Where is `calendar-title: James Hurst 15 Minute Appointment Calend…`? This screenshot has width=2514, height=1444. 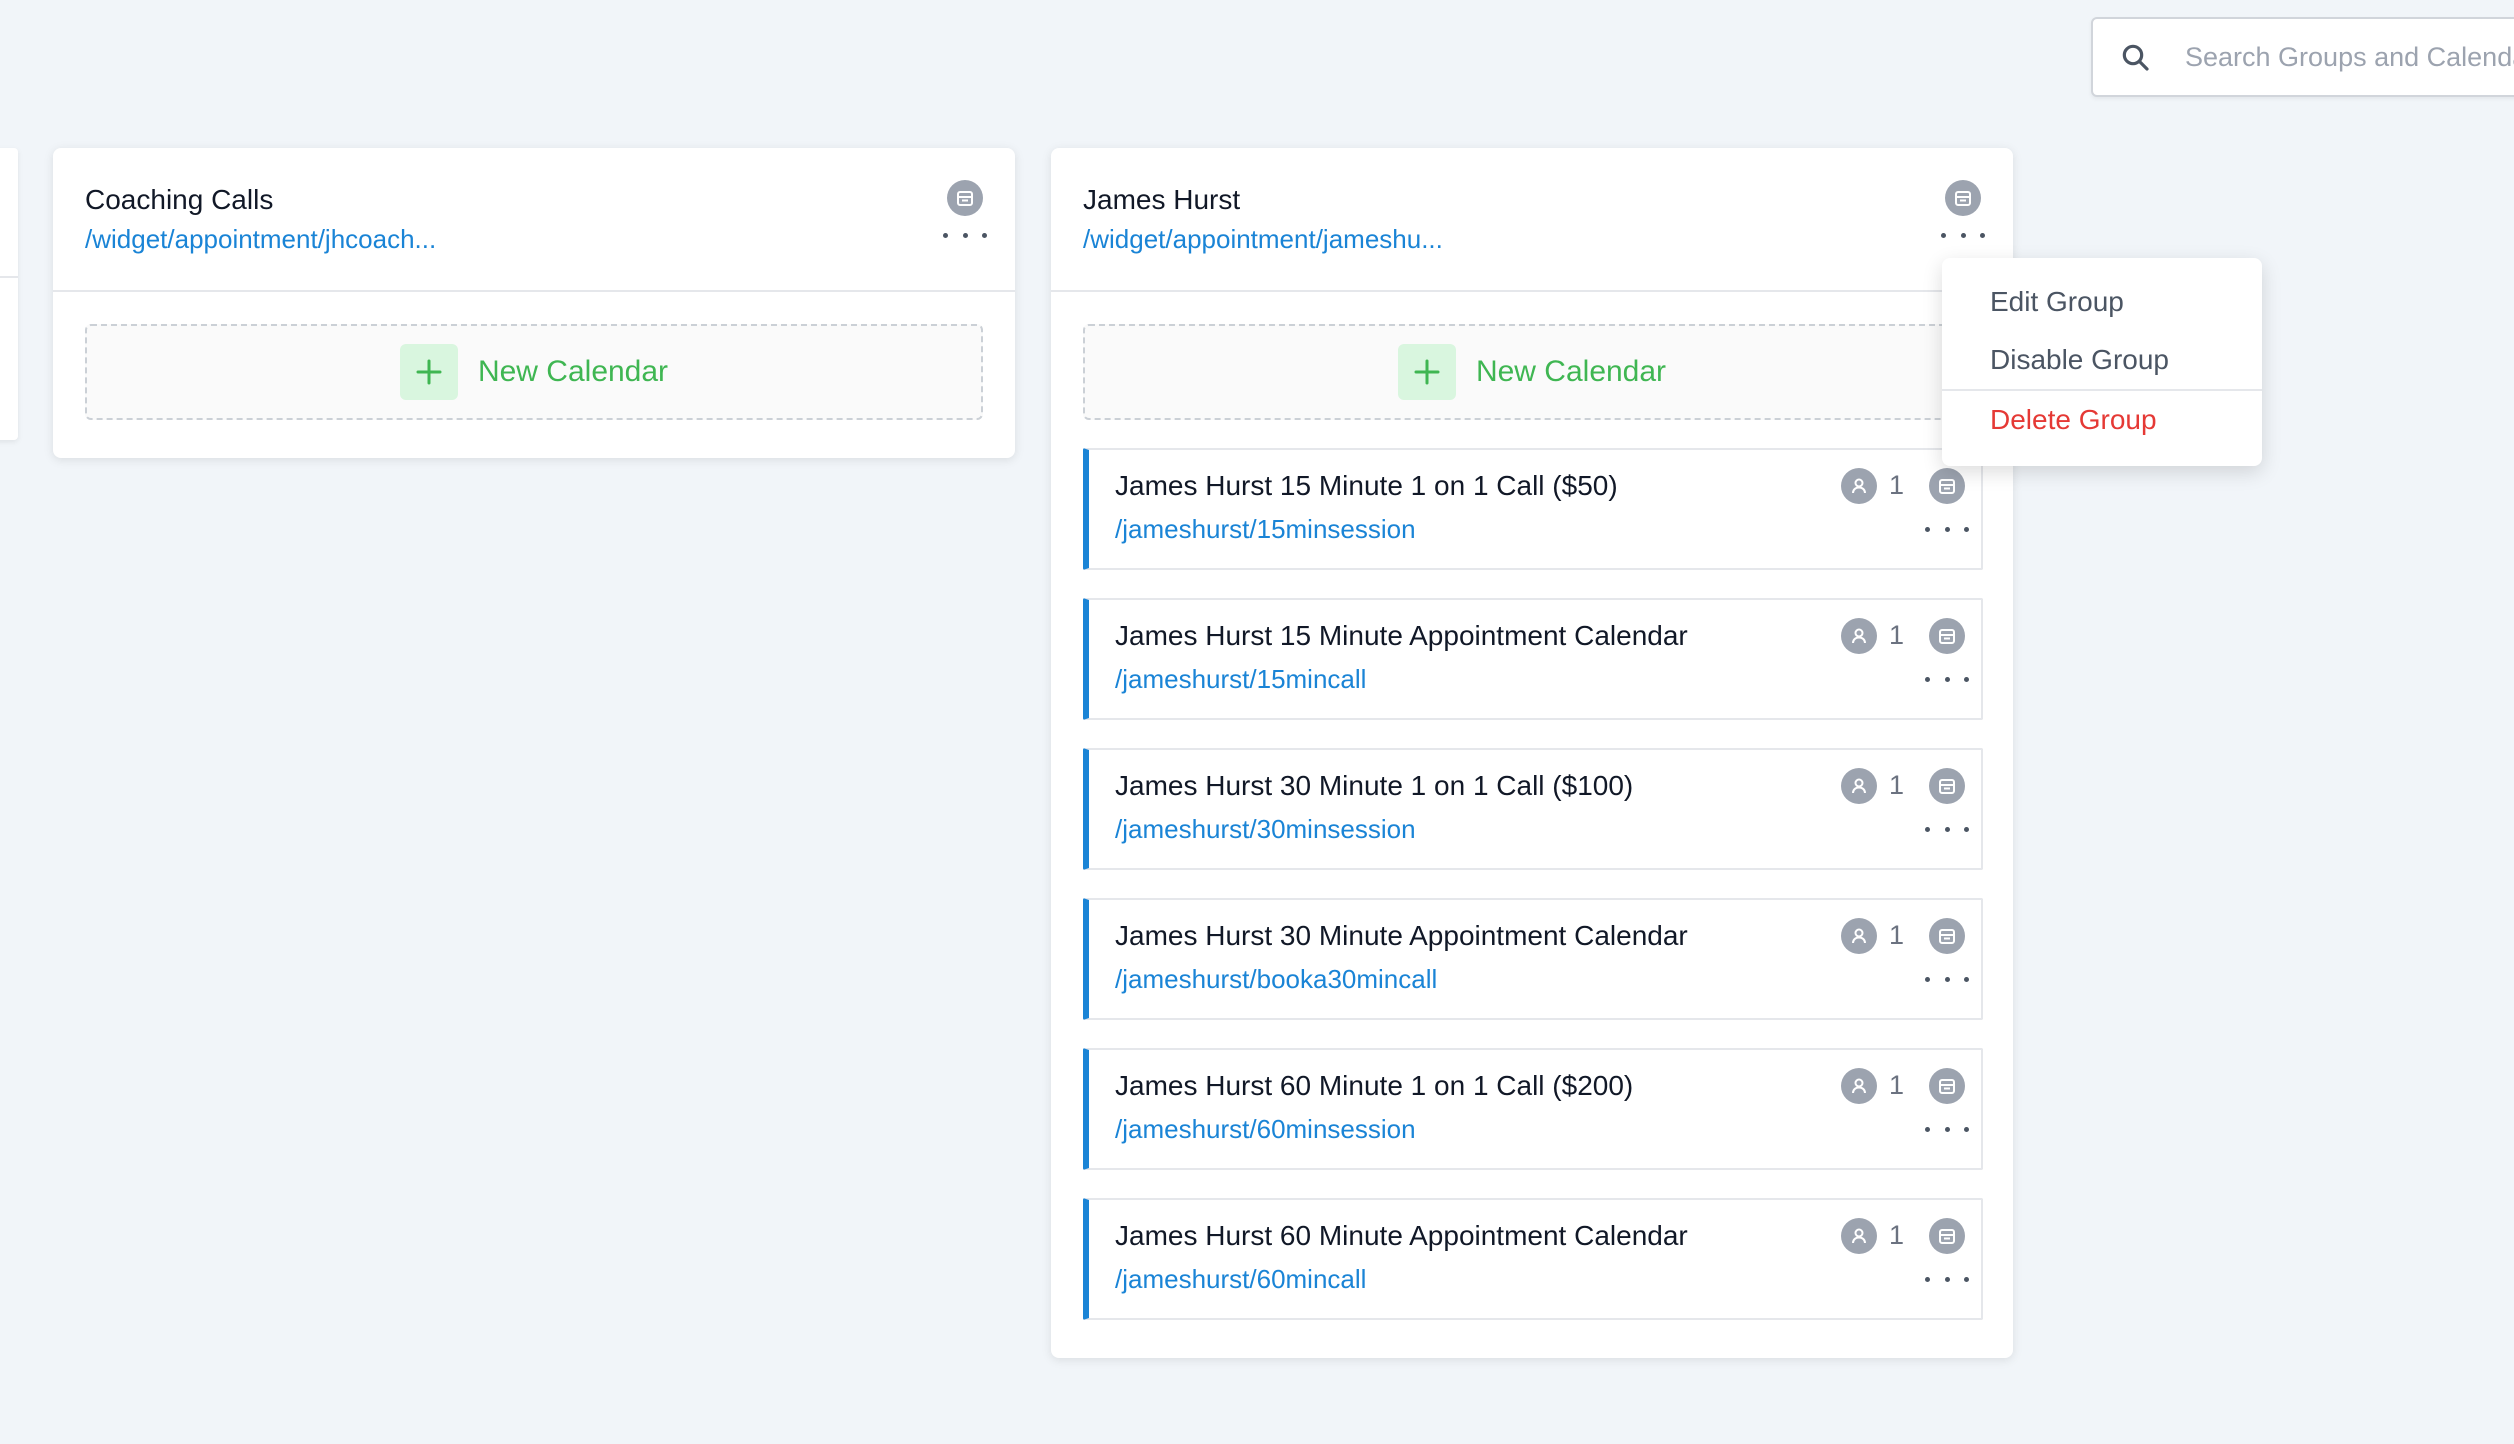
calendar-title: James Hurst 15 Minute Appointment Calend… is located at coordinates (1401, 635).